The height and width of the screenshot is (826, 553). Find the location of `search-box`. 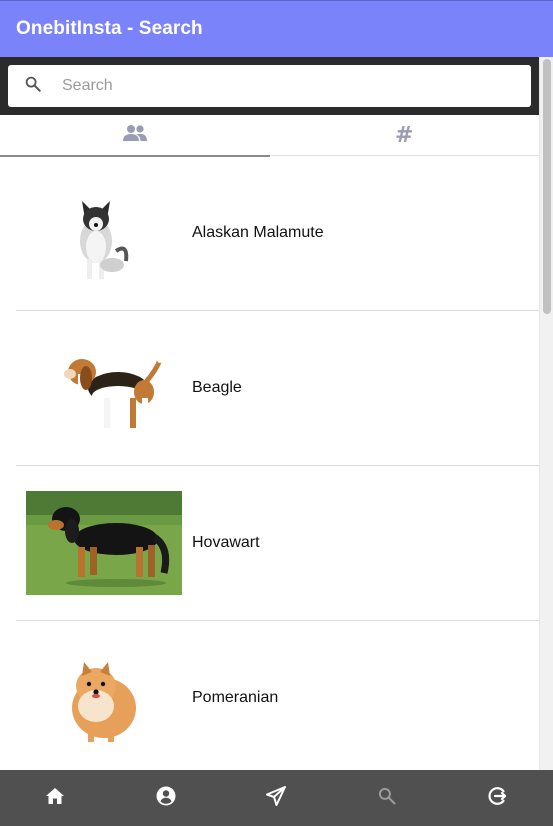

search-box is located at coordinates (269, 86).